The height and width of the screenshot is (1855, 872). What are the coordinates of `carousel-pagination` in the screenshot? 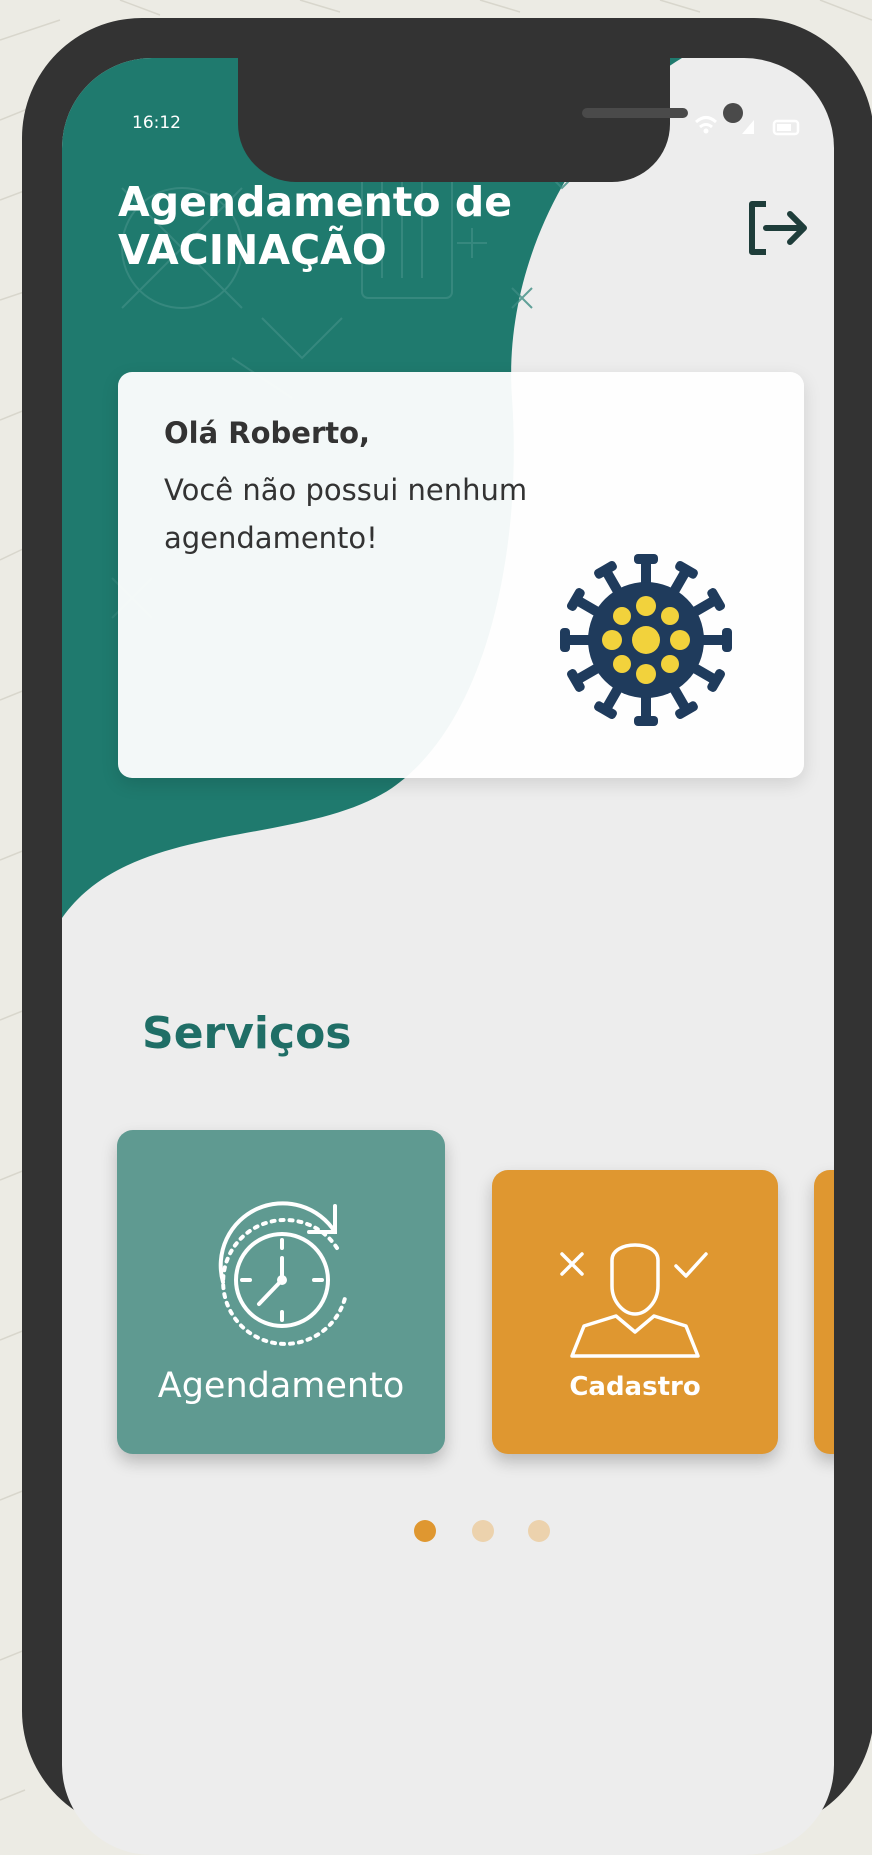 It's located at (484, 1533).